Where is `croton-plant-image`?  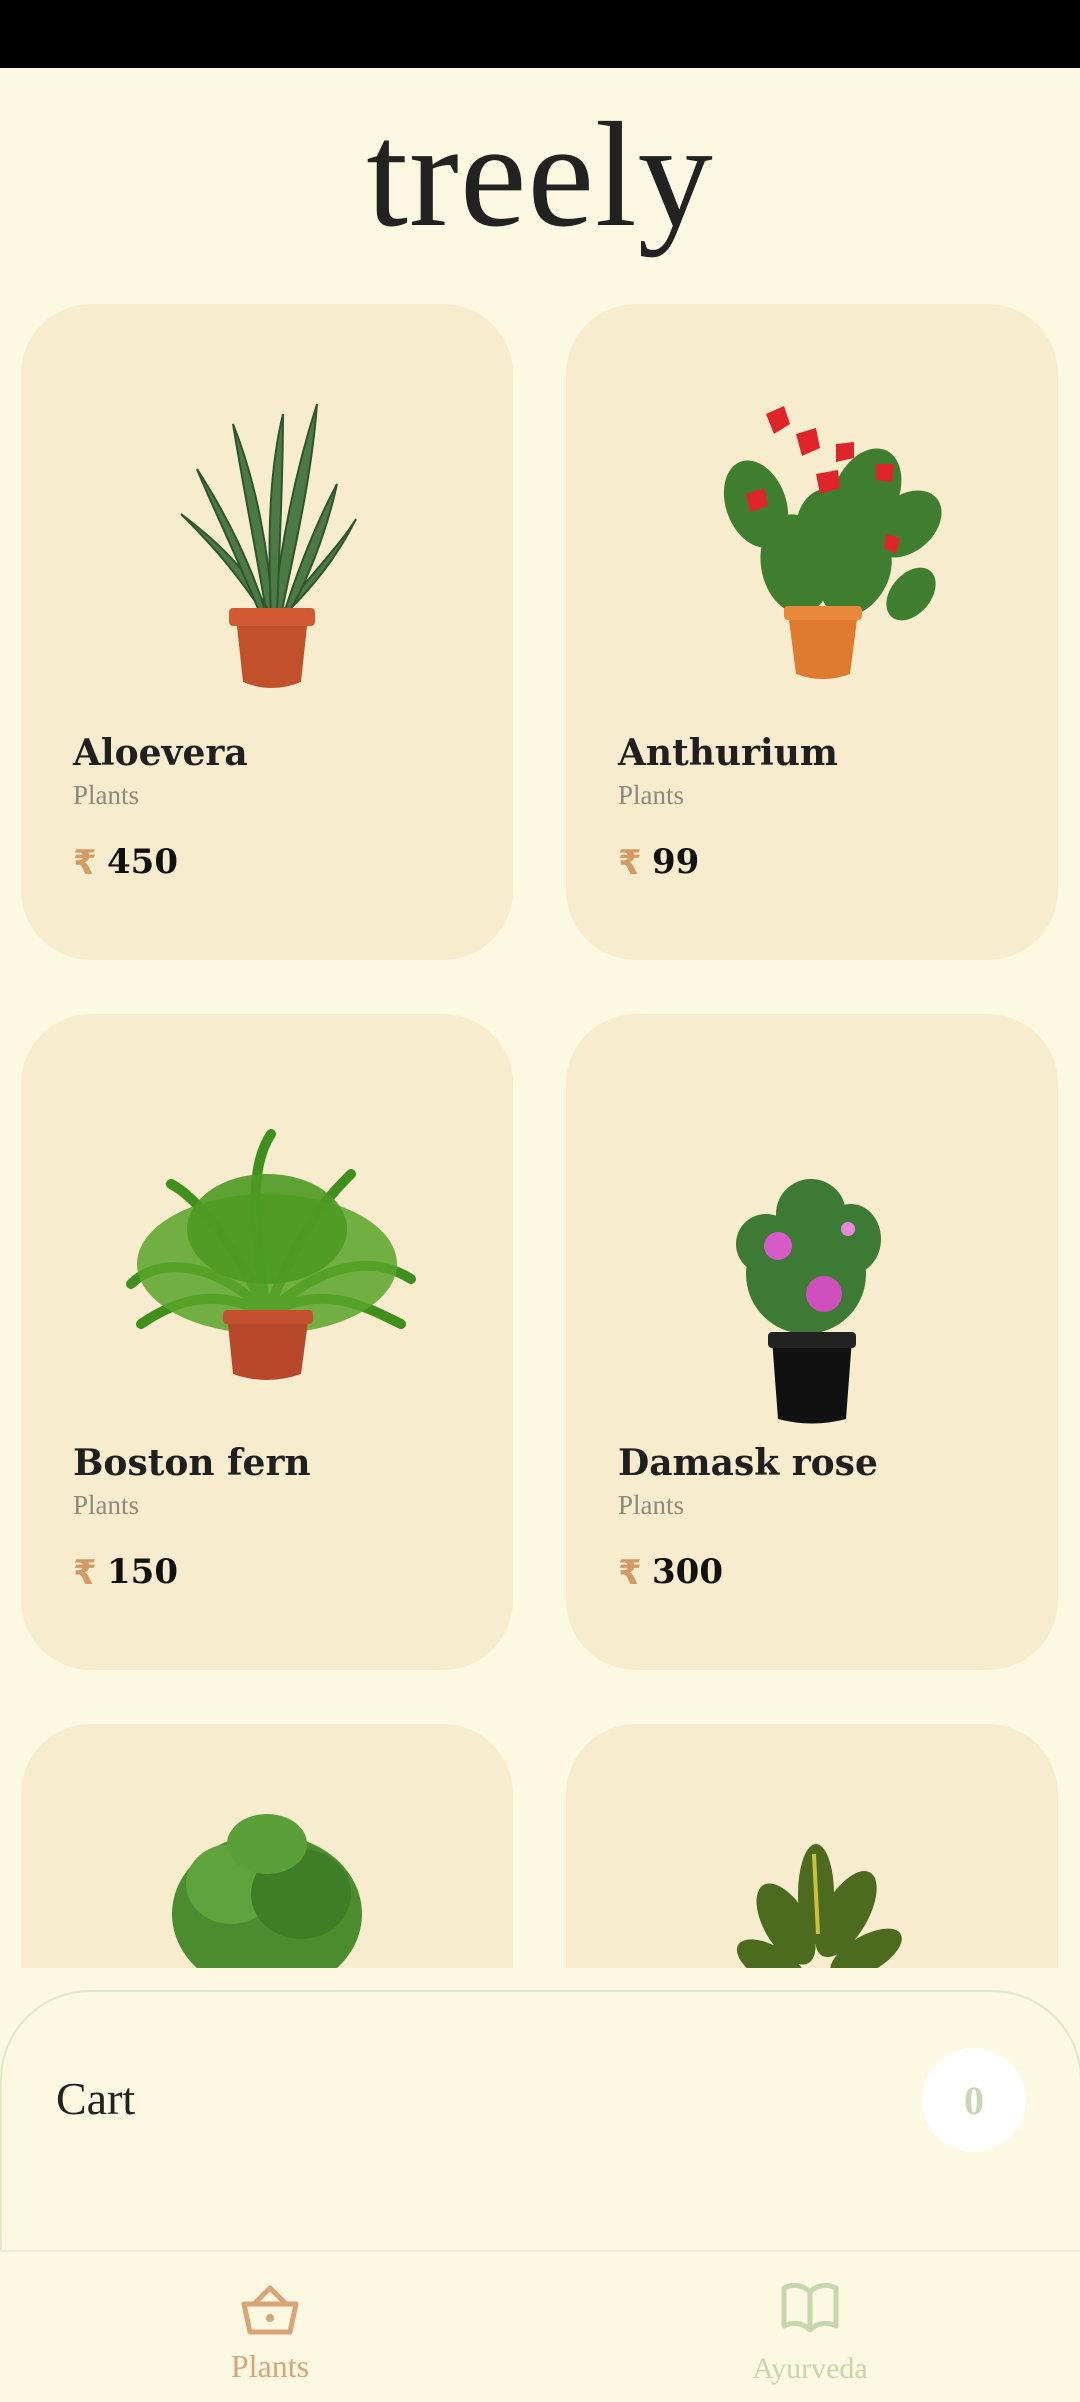 croton-plant-image is located at coordinates (819, 1906).